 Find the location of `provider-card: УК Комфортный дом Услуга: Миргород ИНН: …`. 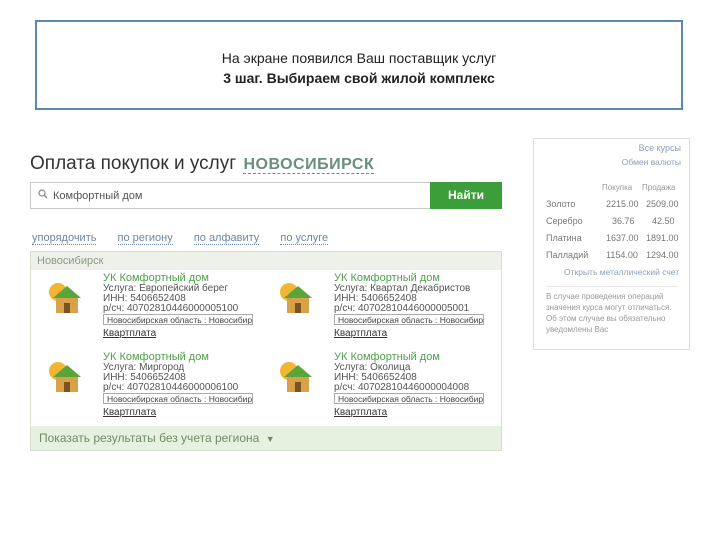

provider-card: УК Комфортный дом Услуга: Миргород ИНН: … is located at coordinates (160, 389).